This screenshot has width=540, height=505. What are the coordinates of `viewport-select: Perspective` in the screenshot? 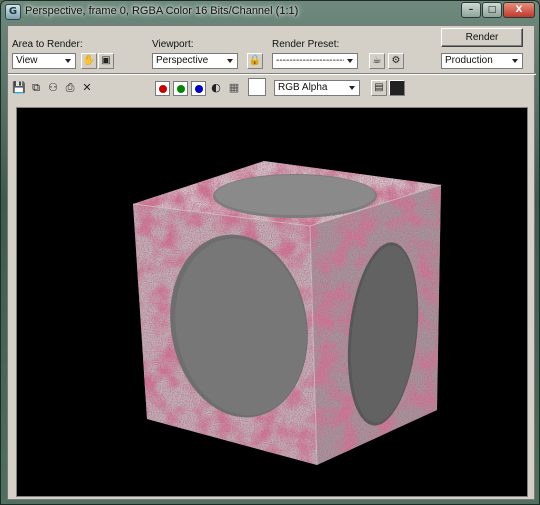 It's located at (195, 61).